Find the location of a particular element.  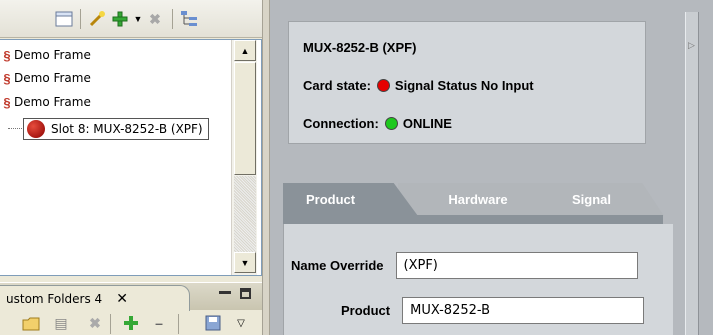

tab-label: Hardware is located at coordinates (478, 199).